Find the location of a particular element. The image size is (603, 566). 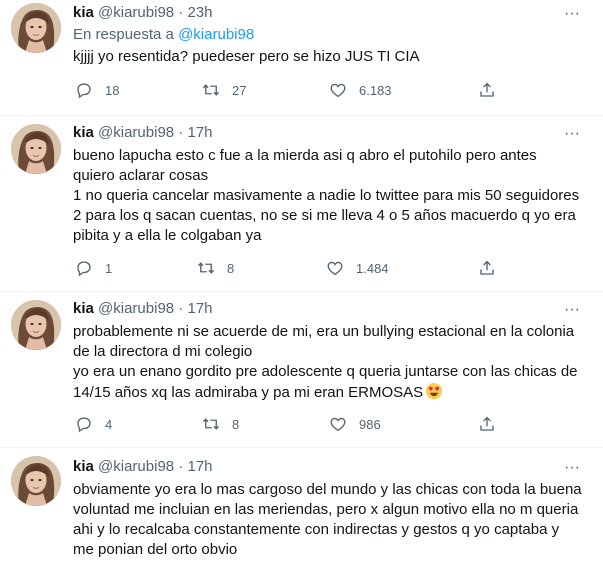

like-button: 1.484 is located at coordinates (357, 268).